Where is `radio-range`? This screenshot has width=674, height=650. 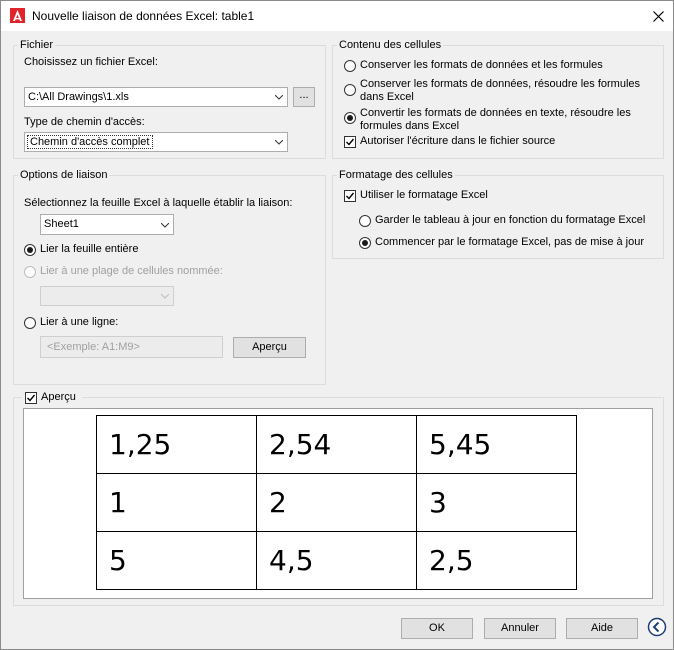 radio-range is located at coordinates (30, 323).